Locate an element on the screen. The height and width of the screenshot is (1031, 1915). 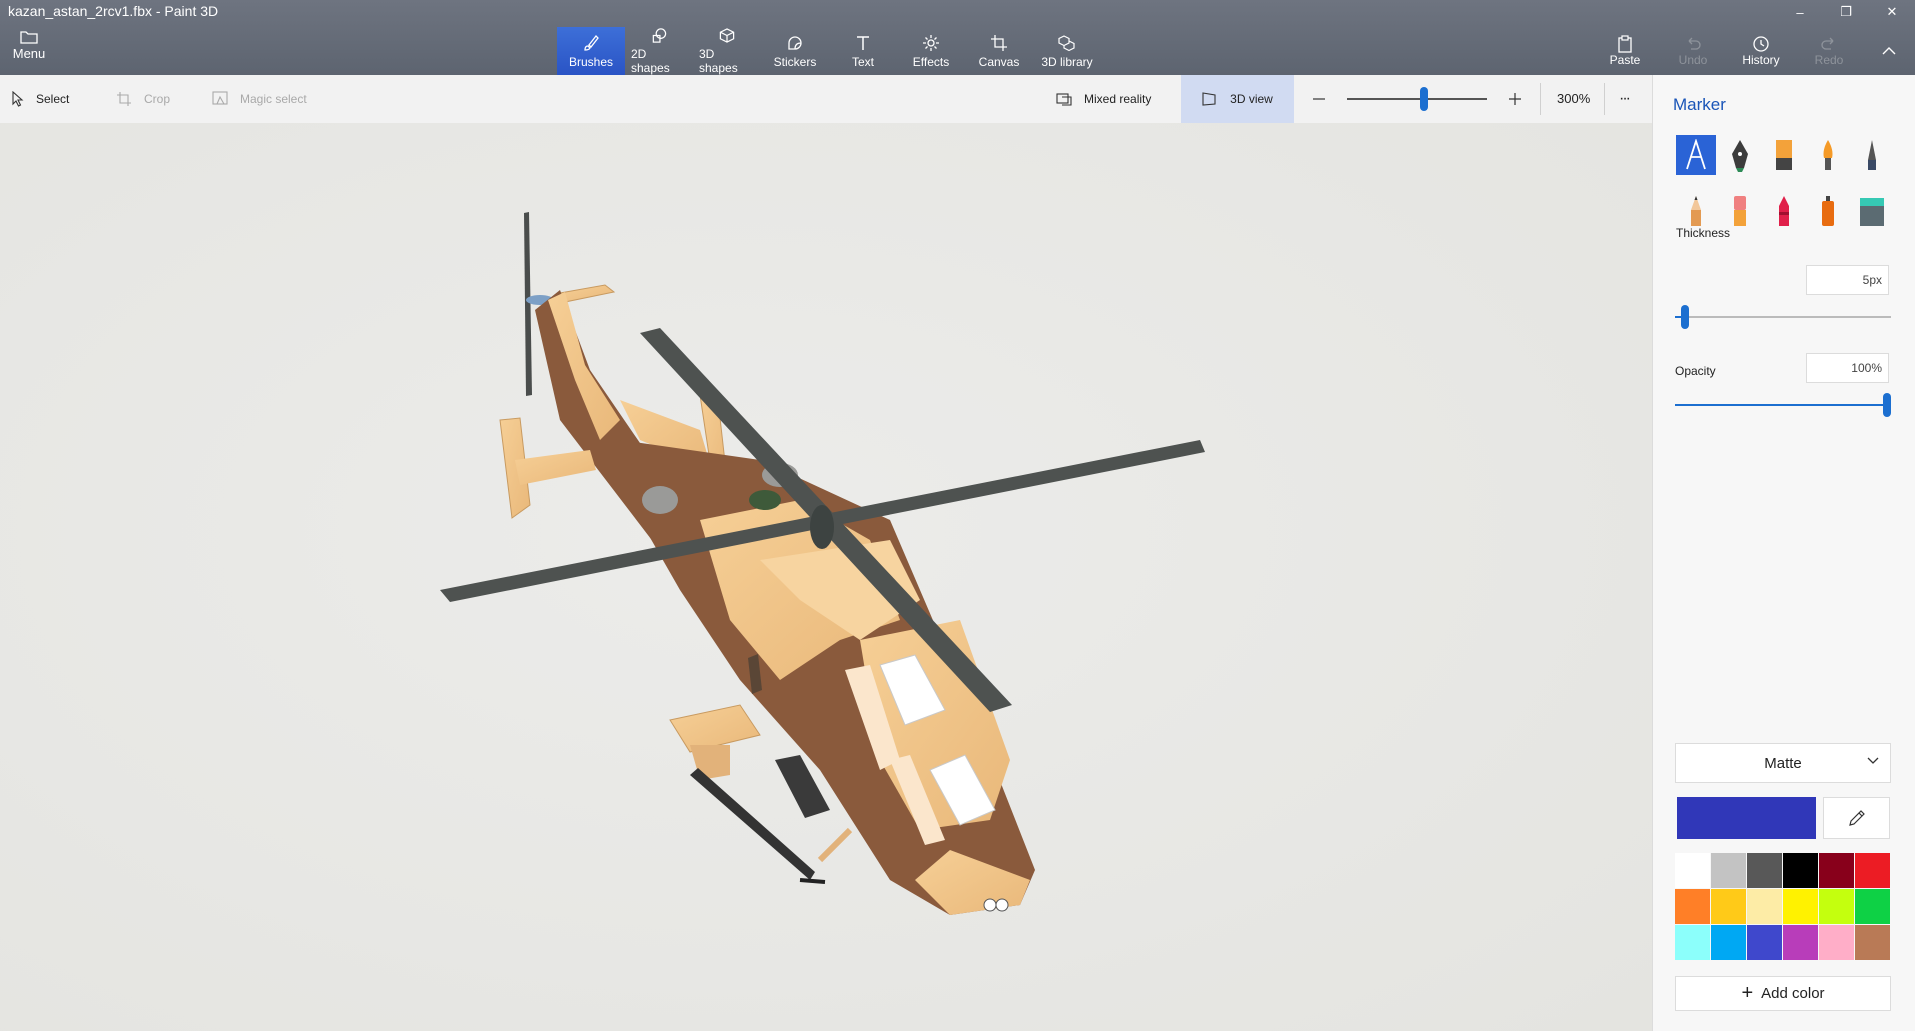
opacity-slider-thumb is located at coordinates (1887, 405).